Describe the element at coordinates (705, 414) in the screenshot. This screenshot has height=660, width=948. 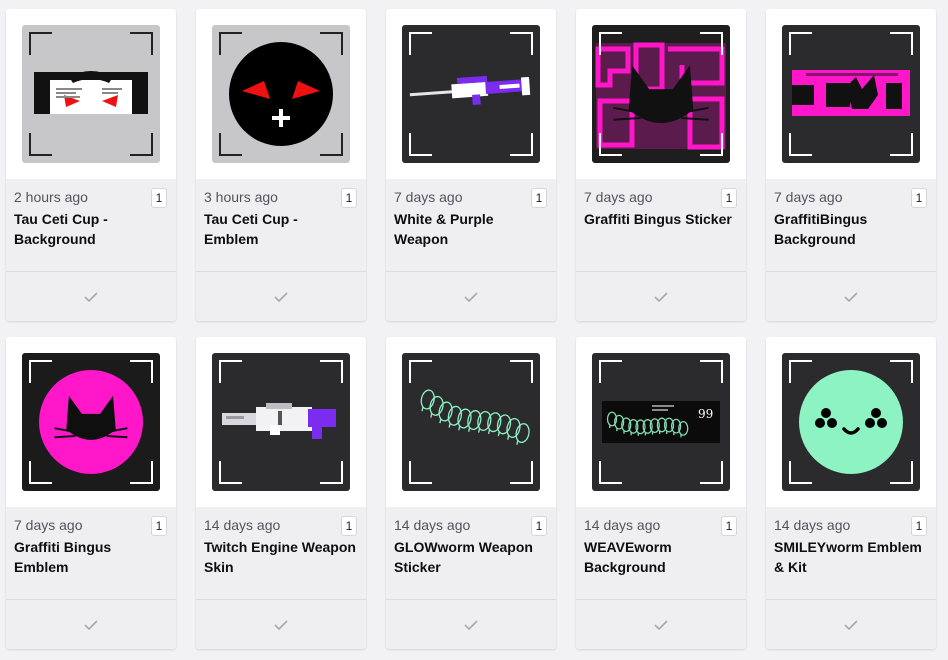
I see `weaveworm-number: 99` at that location.